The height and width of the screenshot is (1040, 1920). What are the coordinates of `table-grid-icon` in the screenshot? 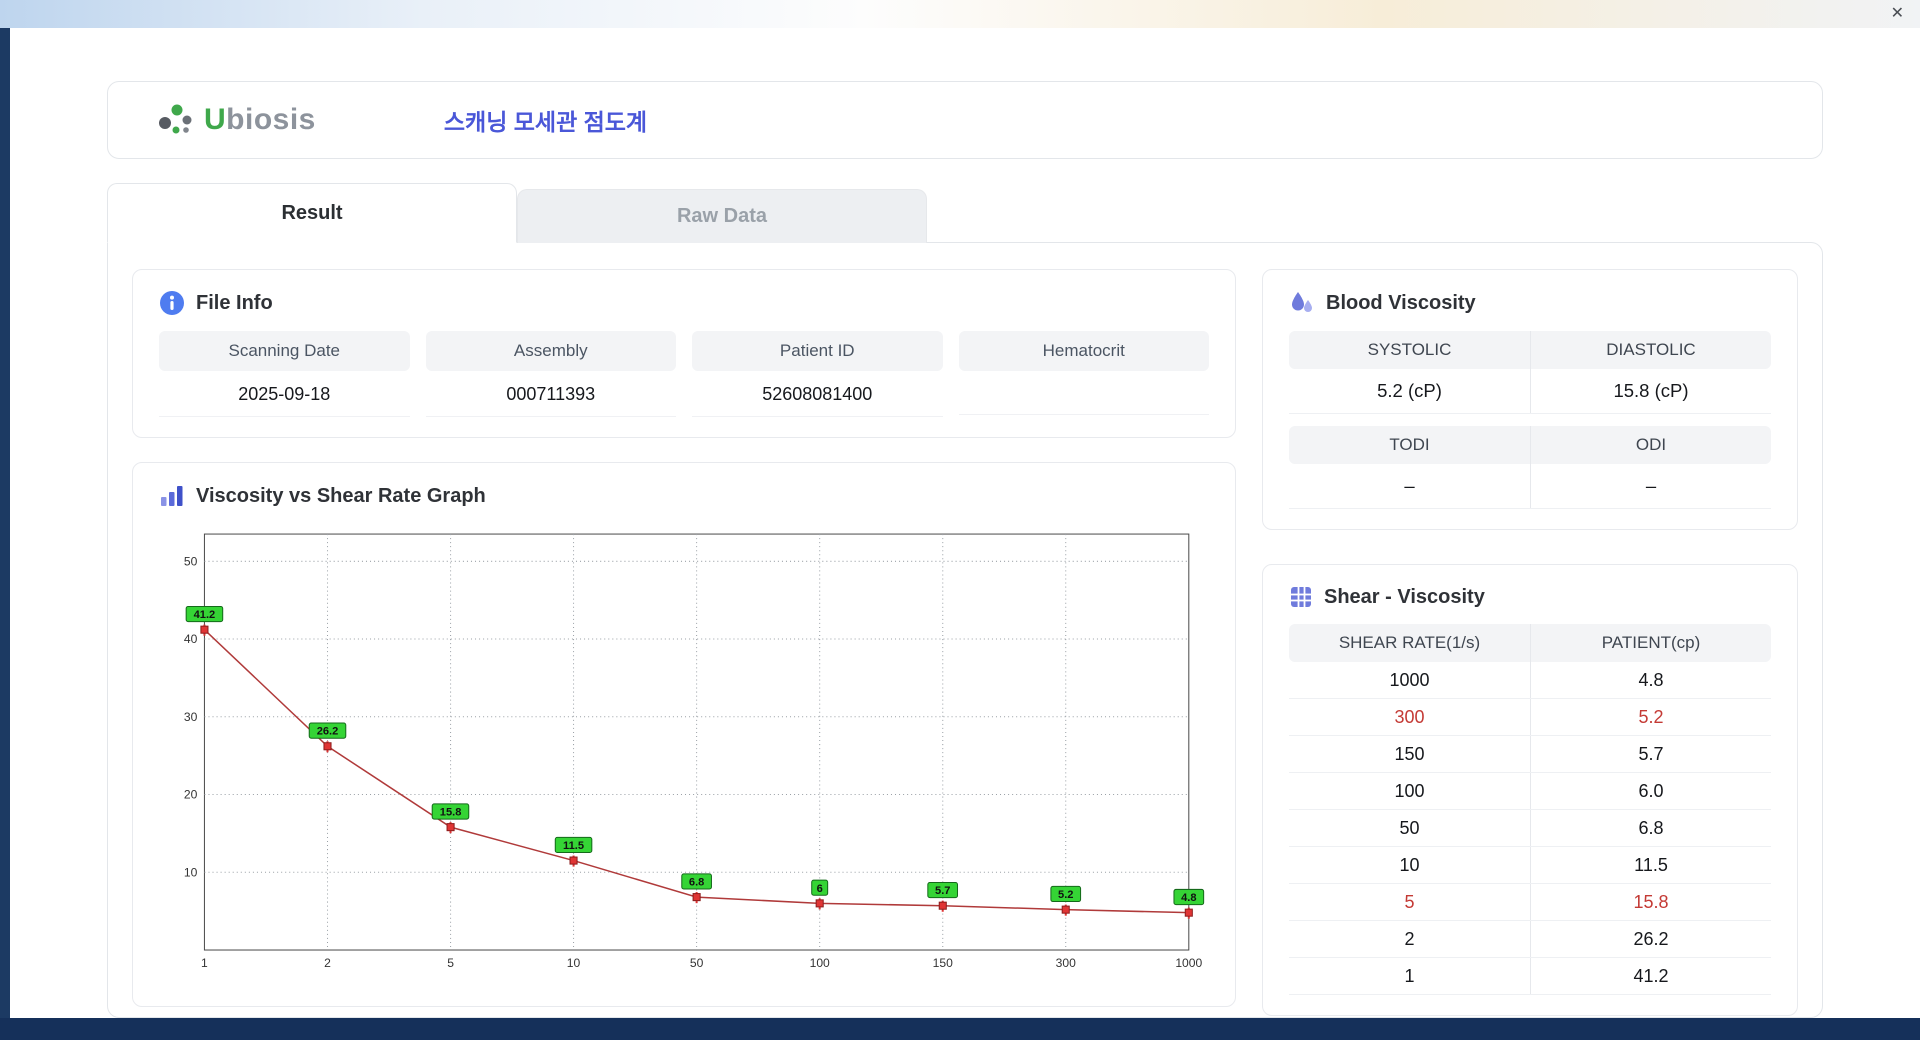 It's located at (1301, 597).